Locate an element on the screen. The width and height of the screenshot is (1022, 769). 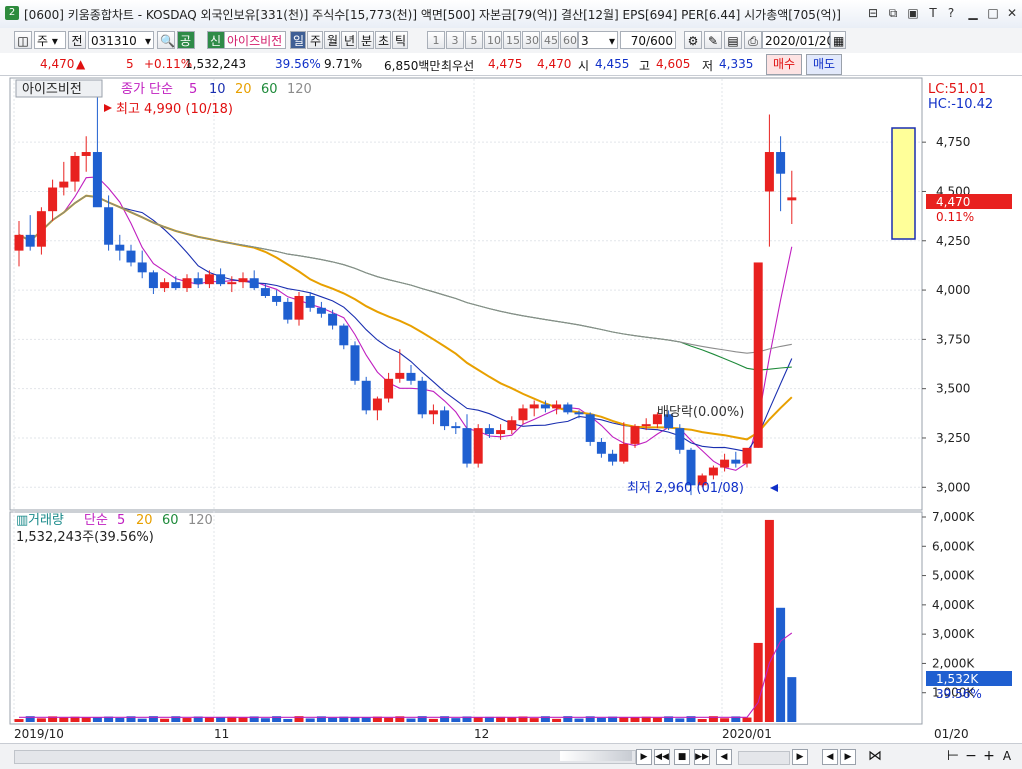
volume-tick-label: 7,000K is located at coordinates (953, 517).